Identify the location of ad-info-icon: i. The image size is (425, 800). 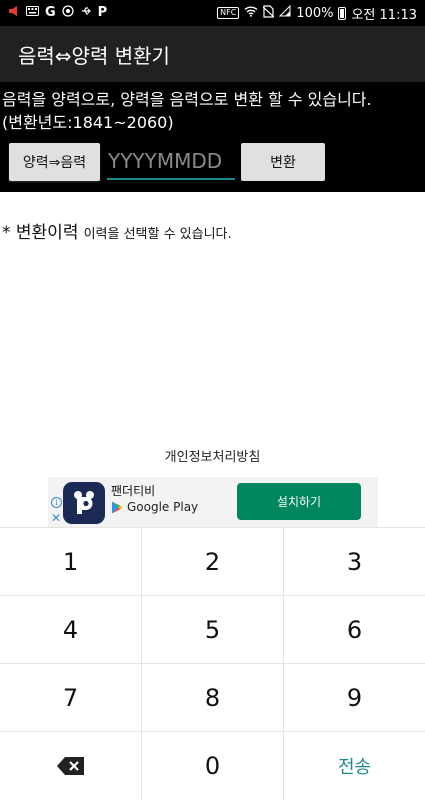
(56, 502).